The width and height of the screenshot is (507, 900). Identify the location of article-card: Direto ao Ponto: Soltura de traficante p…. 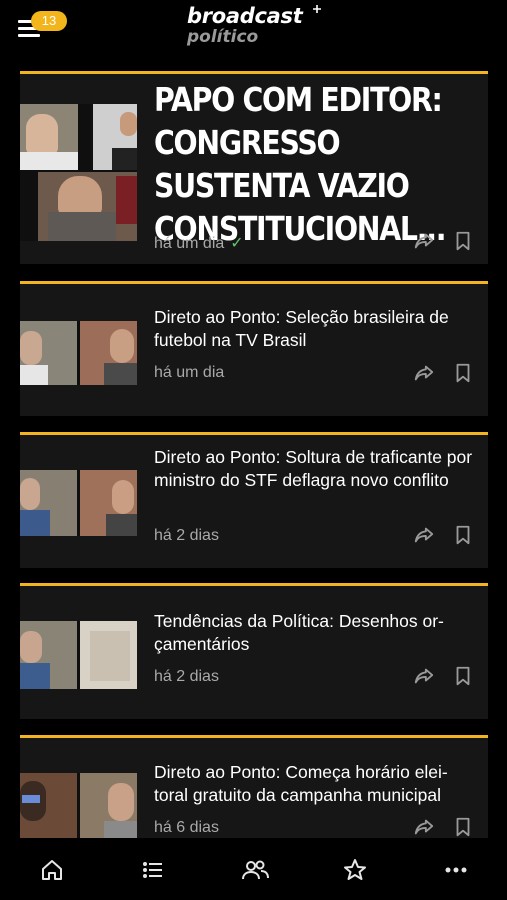
(254, 500).